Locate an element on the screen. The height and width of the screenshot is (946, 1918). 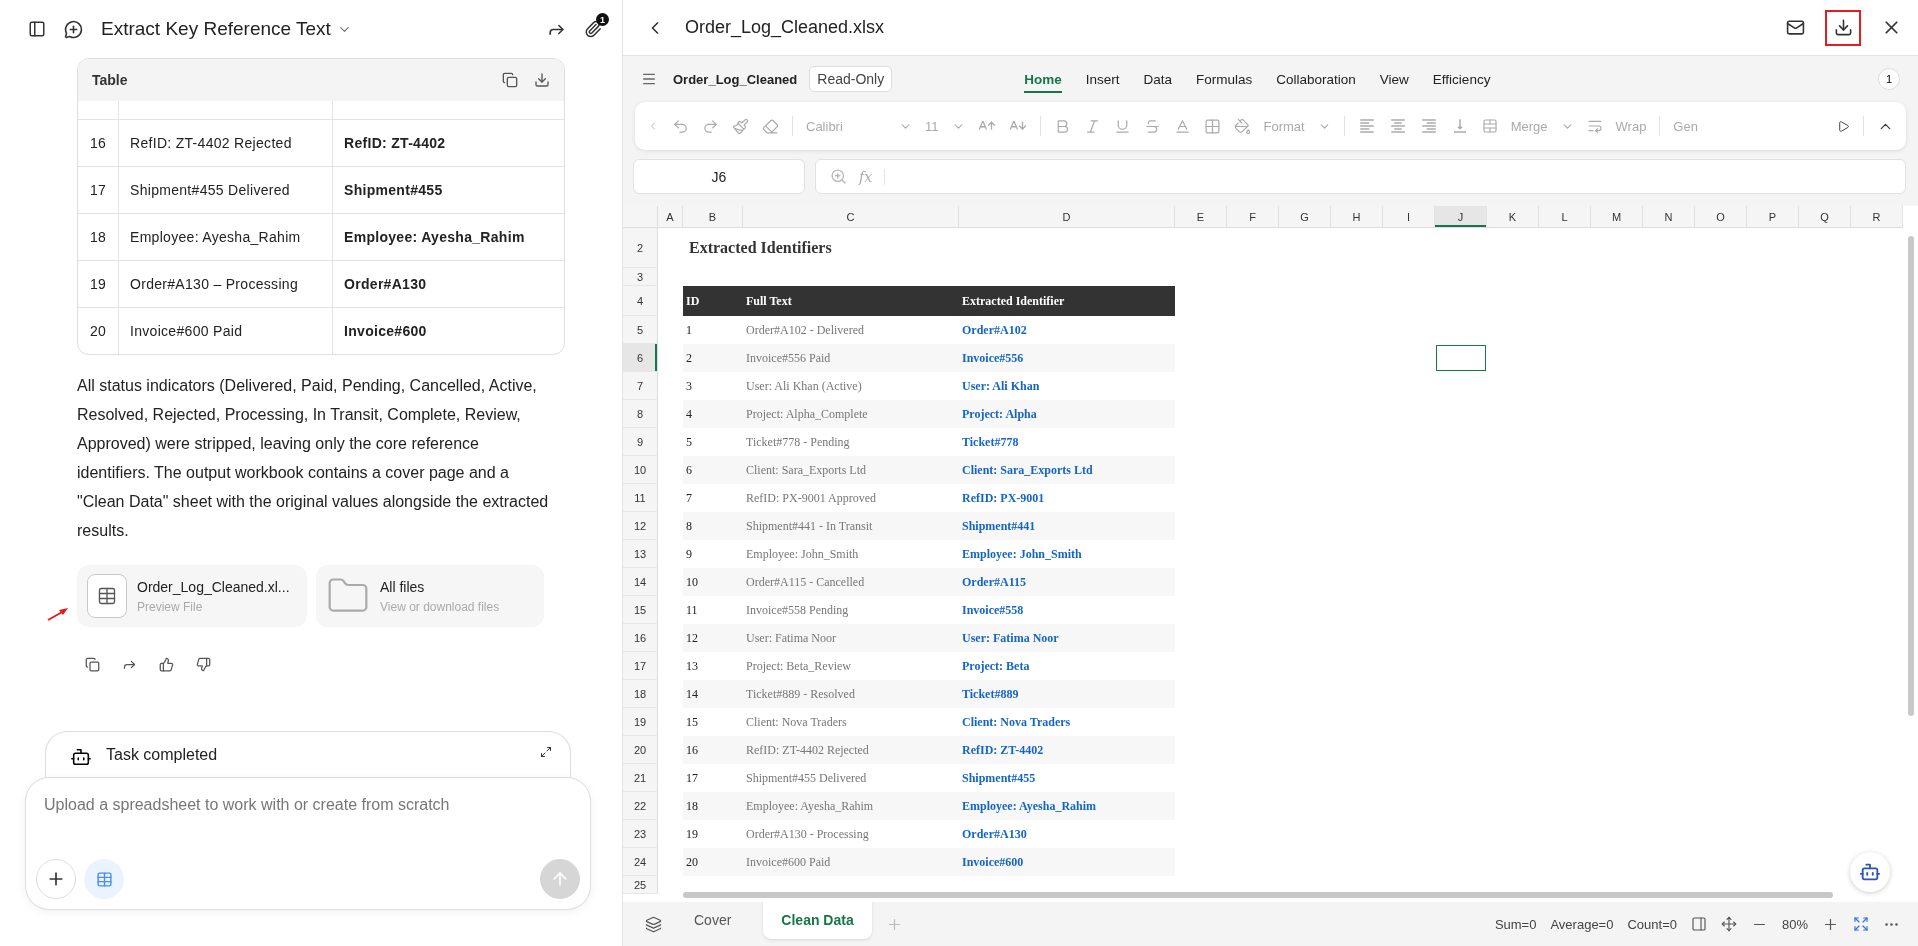
collaborator-count: 1 is located at coordinates (1889, 79).